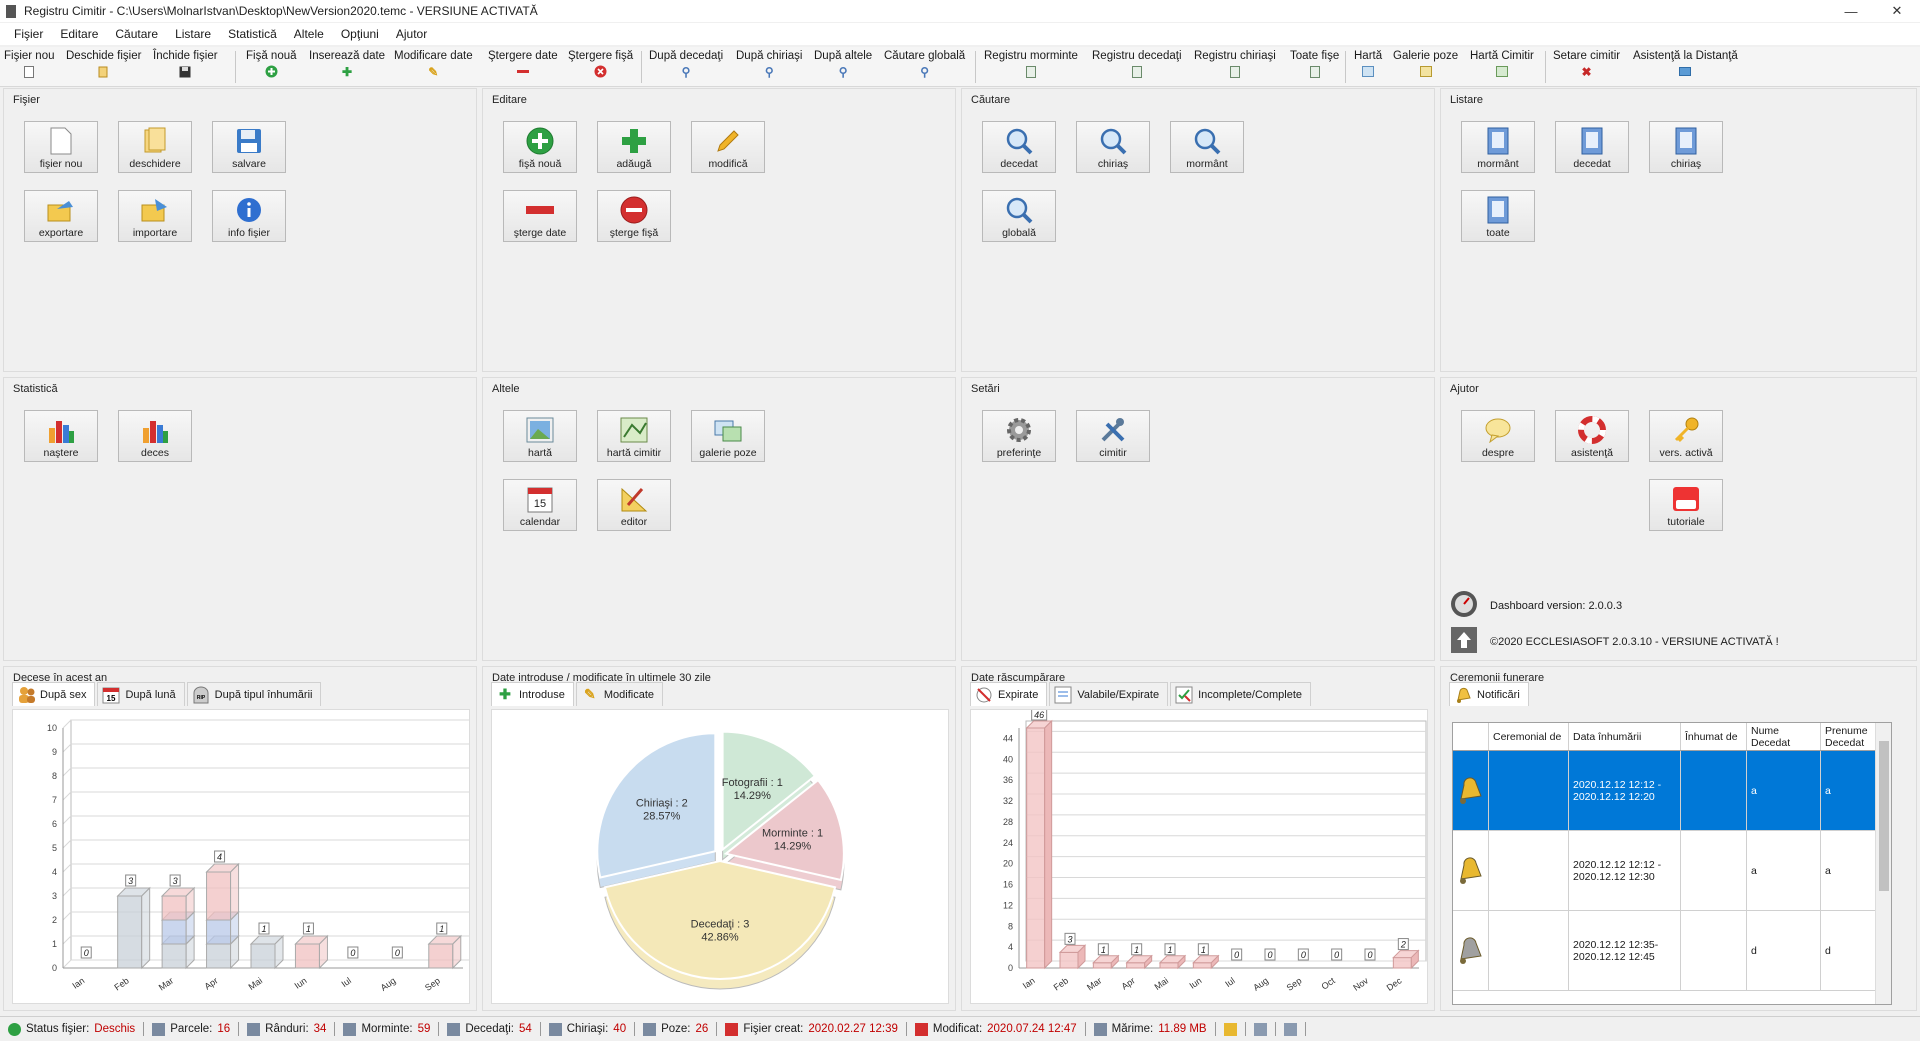  I want to click on tile-new-file: fişier nou, so click(61, 147).